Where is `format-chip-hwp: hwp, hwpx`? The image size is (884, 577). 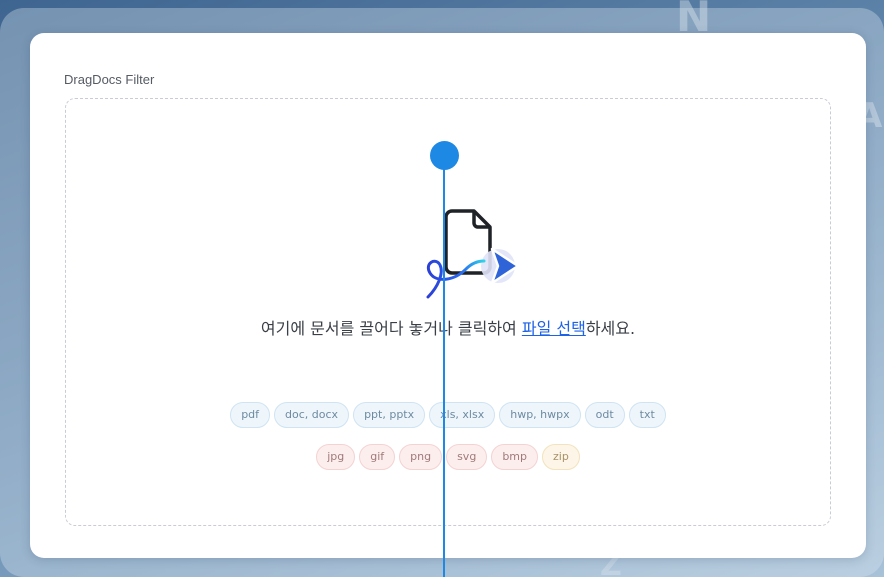 format-chip-hwp: hwp, hwpx is located at coordinates (540, 415).